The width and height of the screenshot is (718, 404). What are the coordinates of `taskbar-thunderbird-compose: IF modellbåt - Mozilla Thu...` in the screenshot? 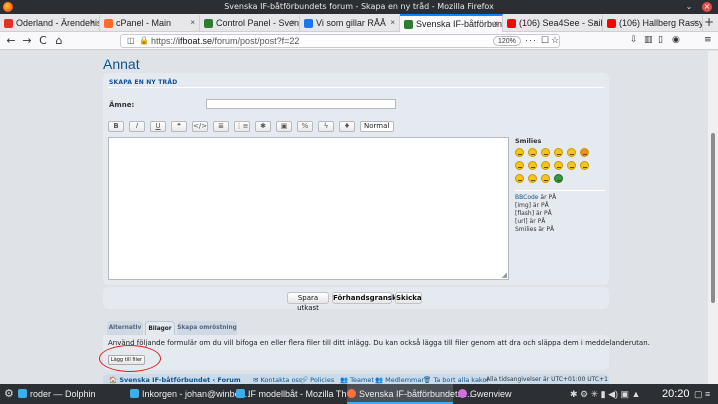 It's located at (297, 394).